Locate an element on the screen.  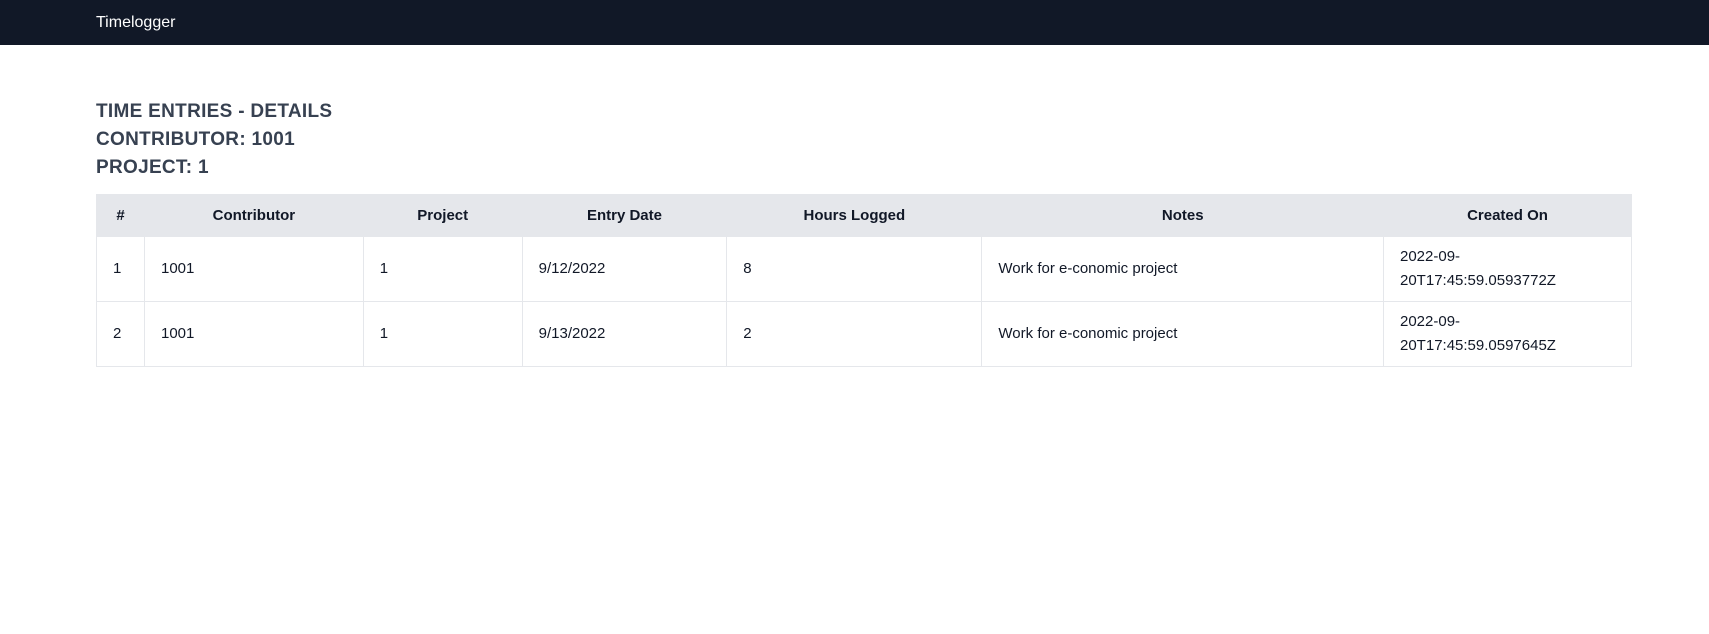
column-header-notes: Notes is located at coordinates (1182, 215).